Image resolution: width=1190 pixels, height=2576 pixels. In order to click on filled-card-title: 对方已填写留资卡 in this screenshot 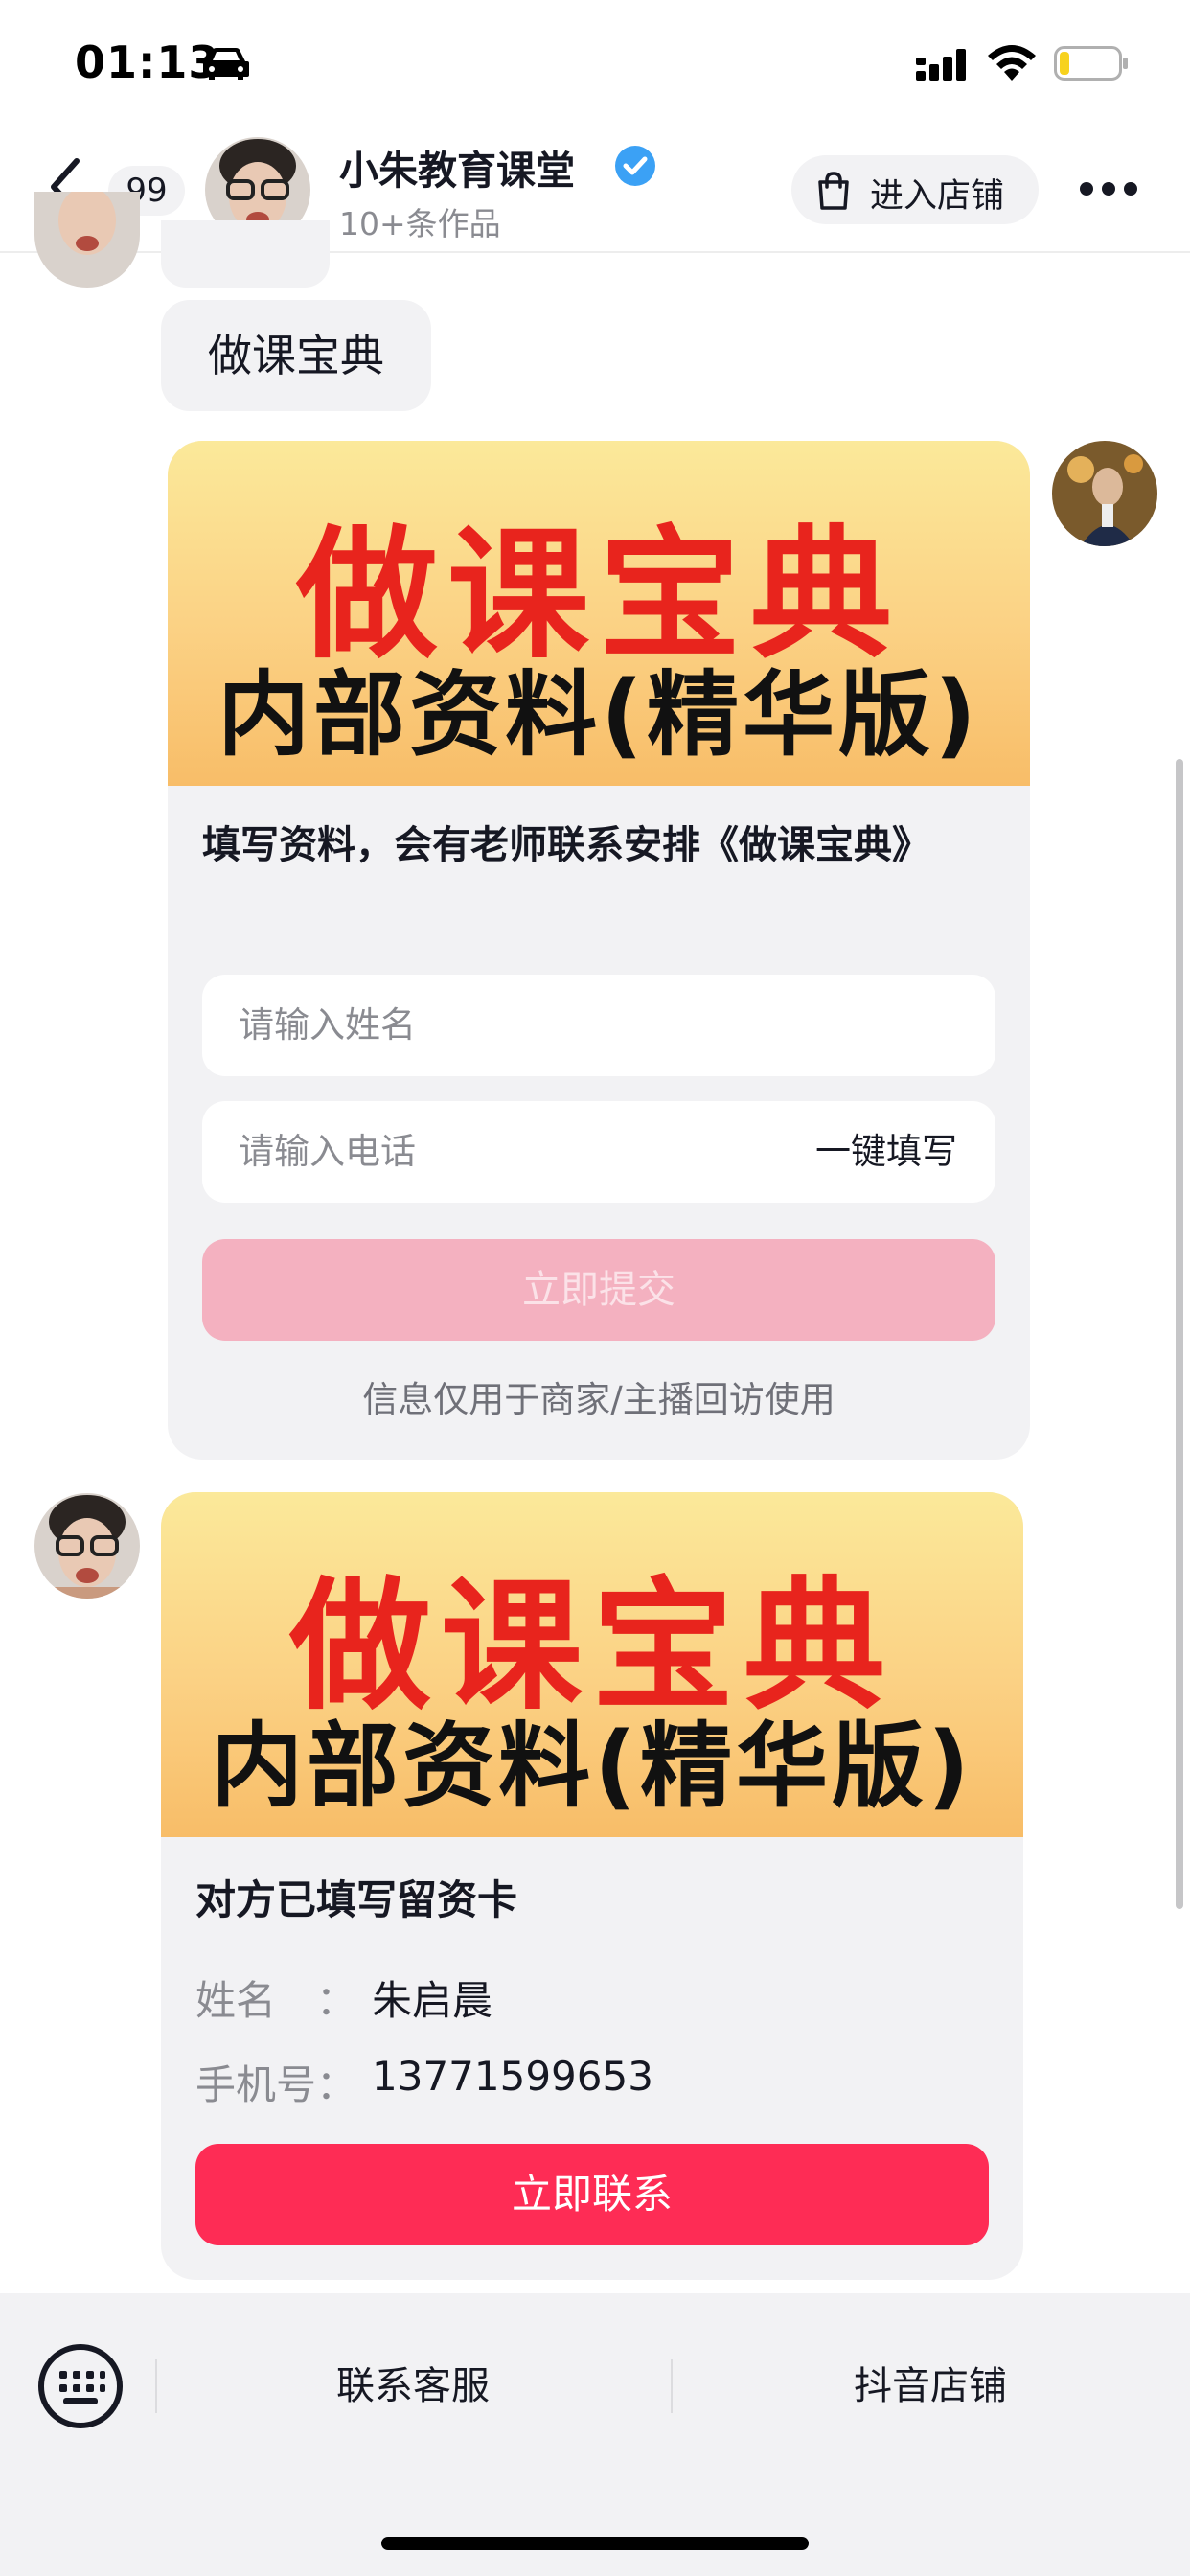, I will do `click(357, 1899)`.